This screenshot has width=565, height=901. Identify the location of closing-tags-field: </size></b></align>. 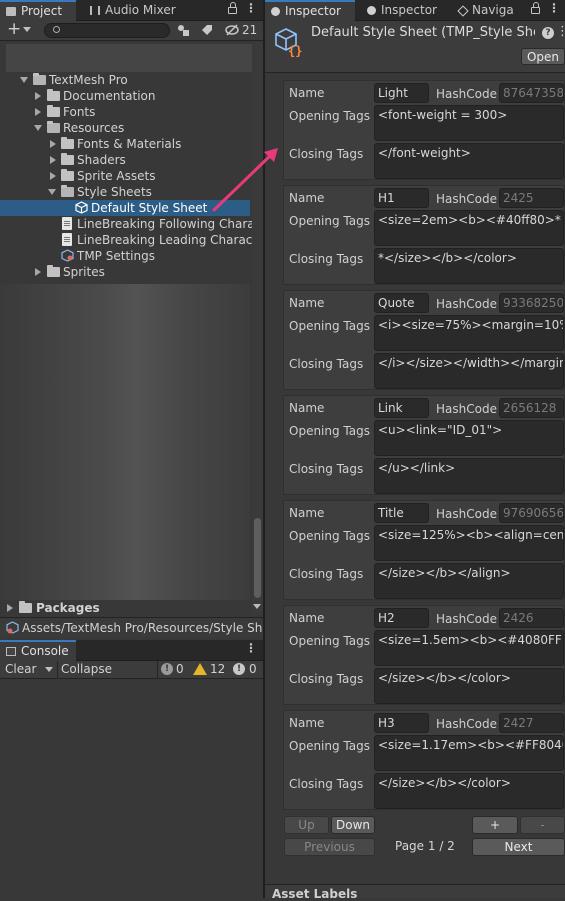
(469, 581).